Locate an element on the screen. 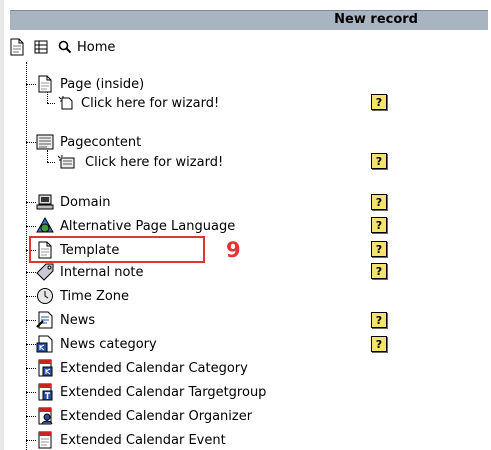  calendar-event-icon is located at coordinates (45, 440).